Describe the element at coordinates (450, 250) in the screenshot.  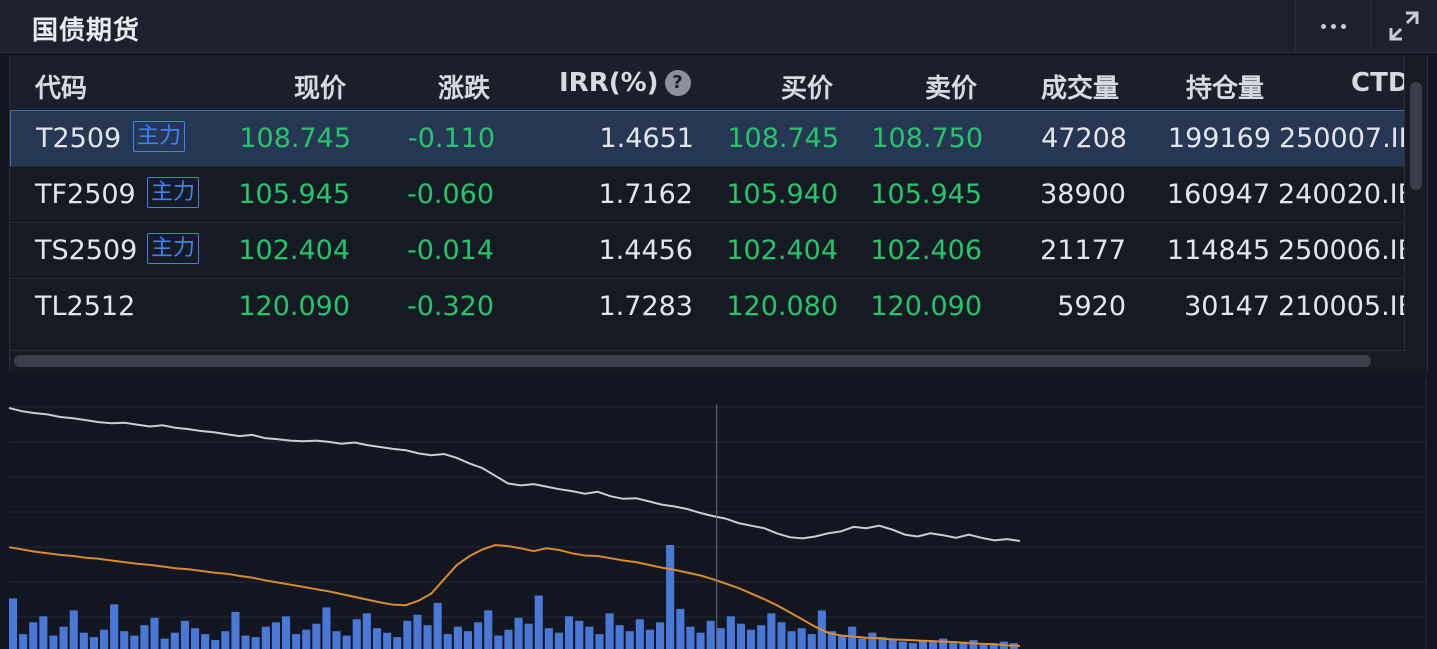
I see `change-cell: -0.014` at that location.